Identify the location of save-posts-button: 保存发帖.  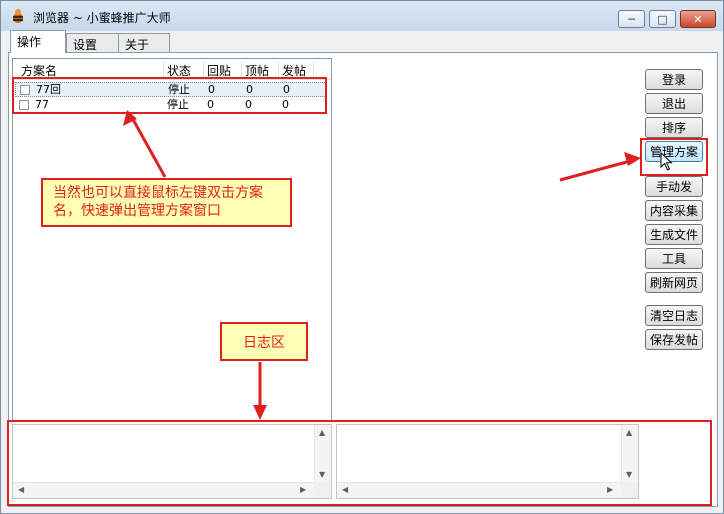
(674, 339).